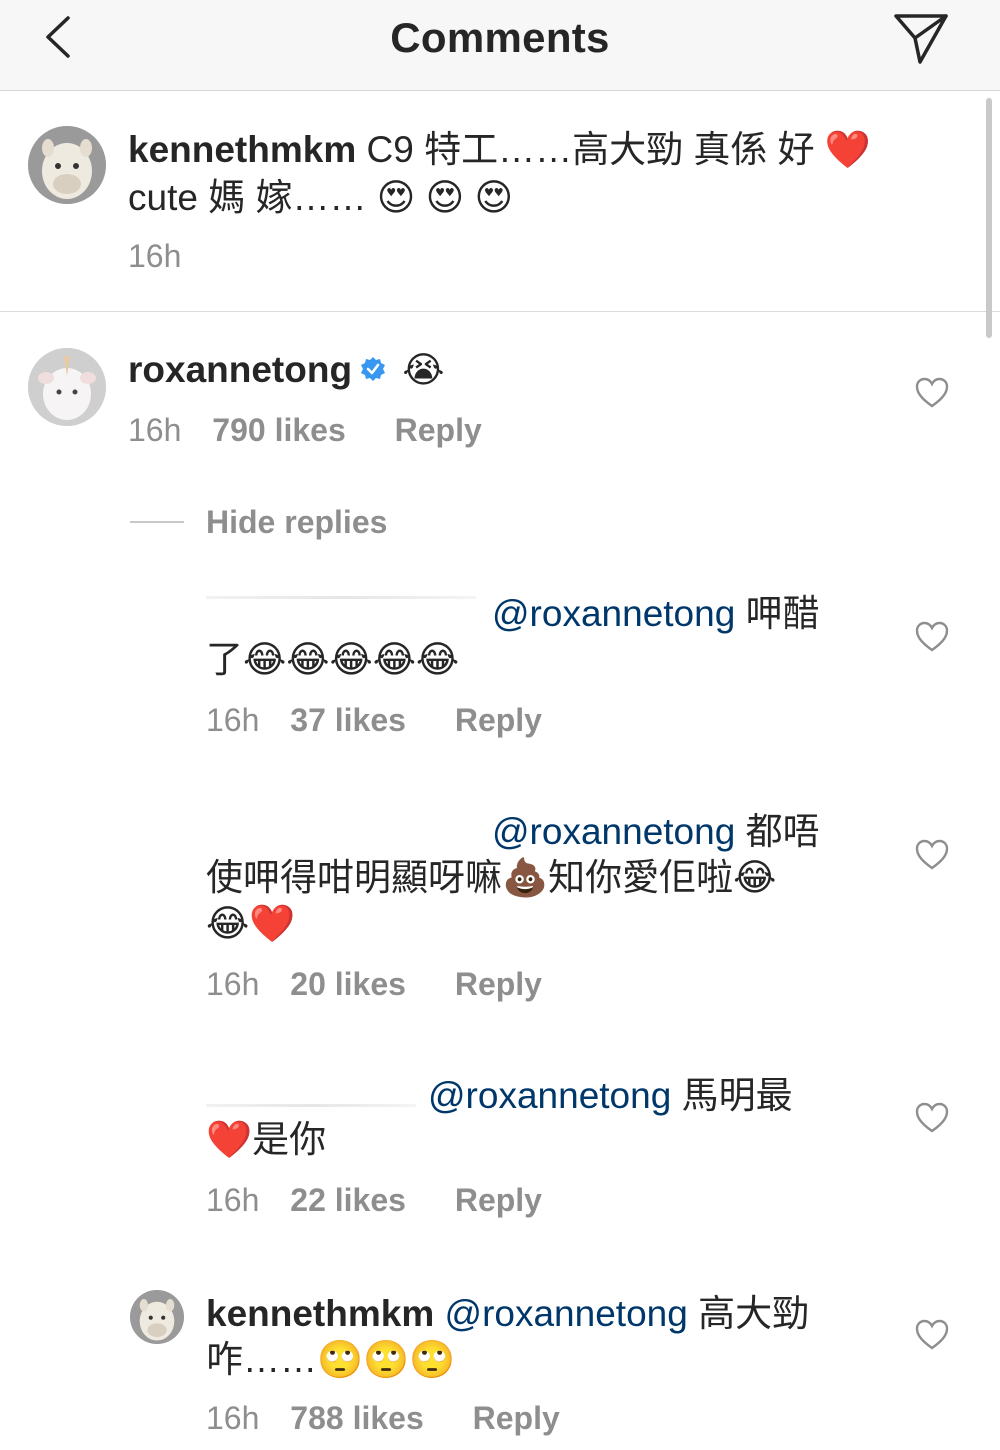 The height and width of the screenshot is (1450, 1000). I want to click on header-bar: Comments, so click(500, 45).